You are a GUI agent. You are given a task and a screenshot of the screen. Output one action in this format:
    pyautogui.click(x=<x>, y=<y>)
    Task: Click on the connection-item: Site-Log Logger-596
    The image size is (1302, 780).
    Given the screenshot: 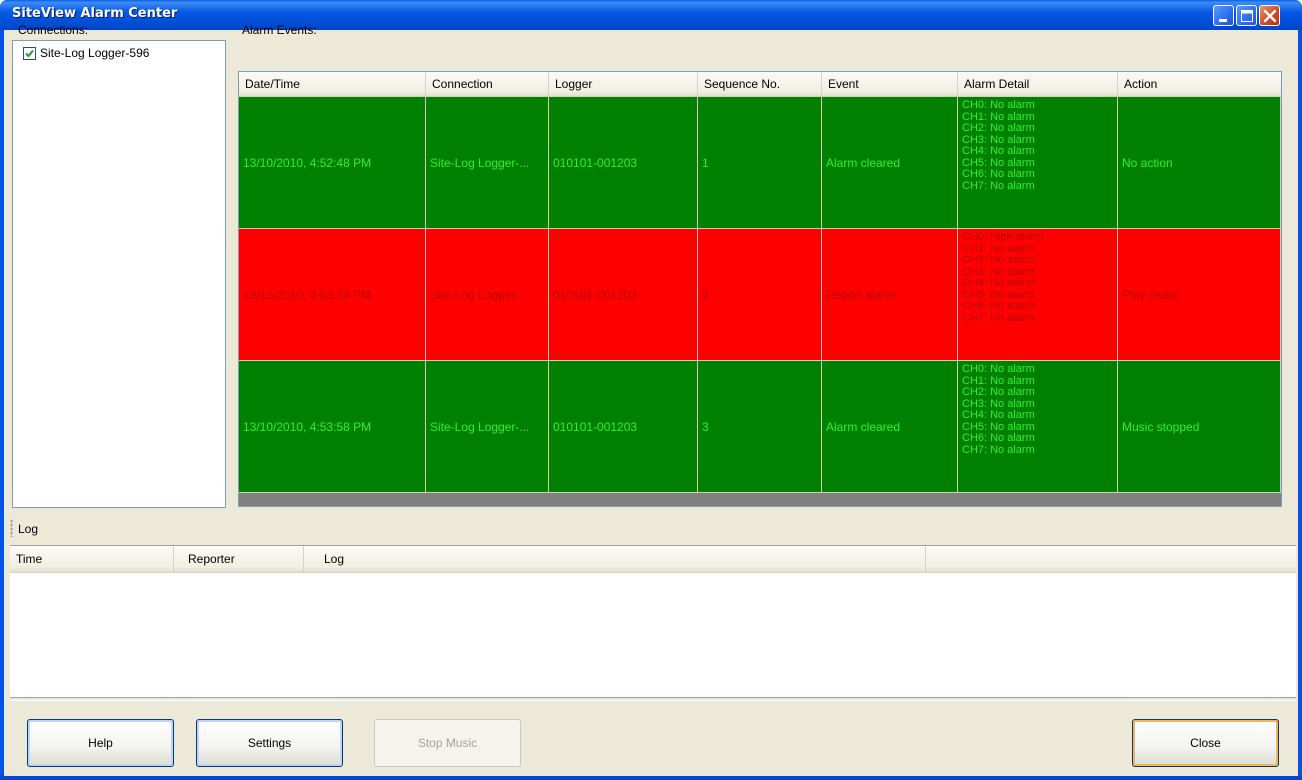 What is the action you would take?
    pyautogui.click(x=86, y=53)
    